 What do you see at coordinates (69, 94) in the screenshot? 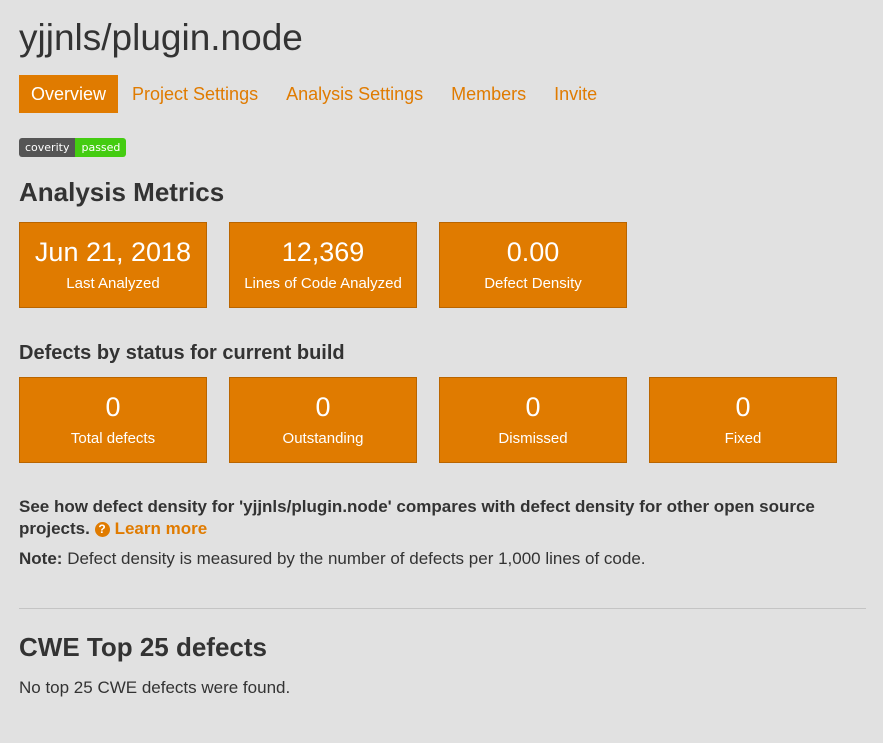
I see `tab-overview: Overview` at bounding box center [69, 94].